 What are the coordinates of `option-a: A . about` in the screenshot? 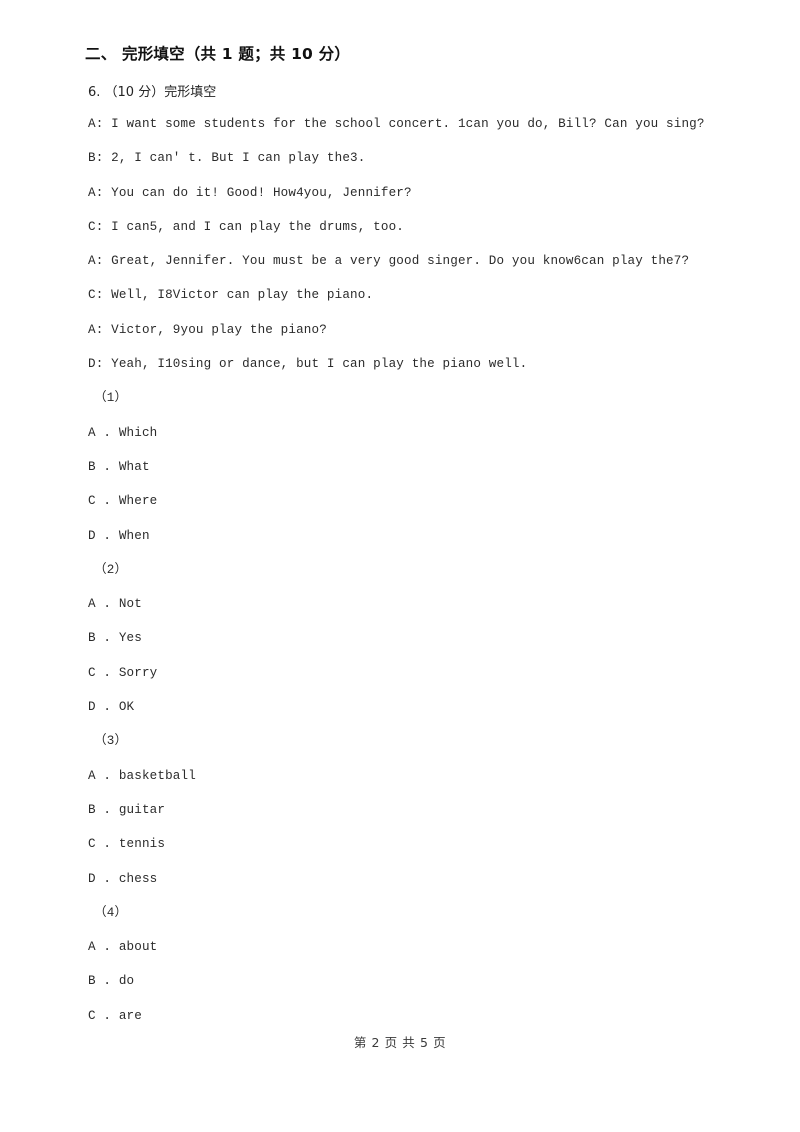 It's located at (406, 947).